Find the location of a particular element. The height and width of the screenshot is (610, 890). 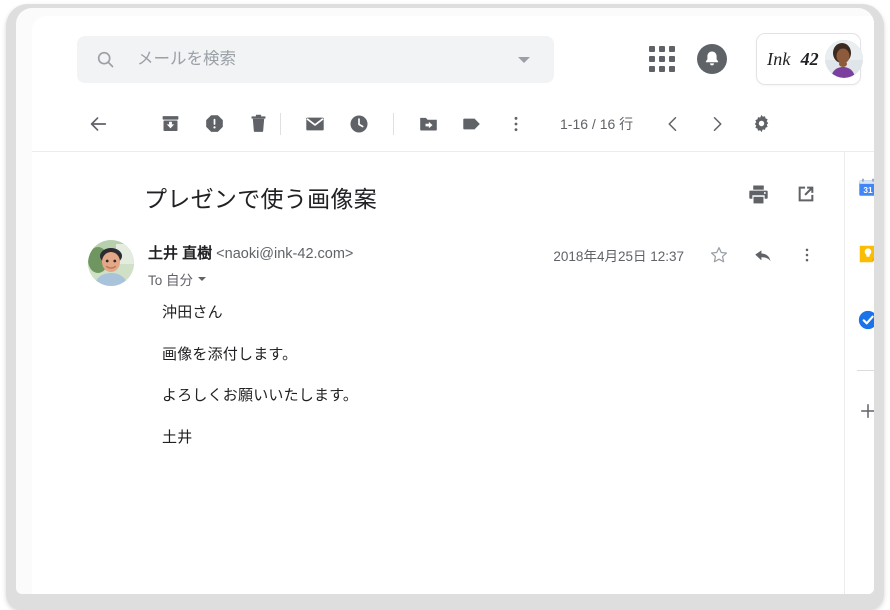

label-tag-icon is located at coordinates (471, 123).